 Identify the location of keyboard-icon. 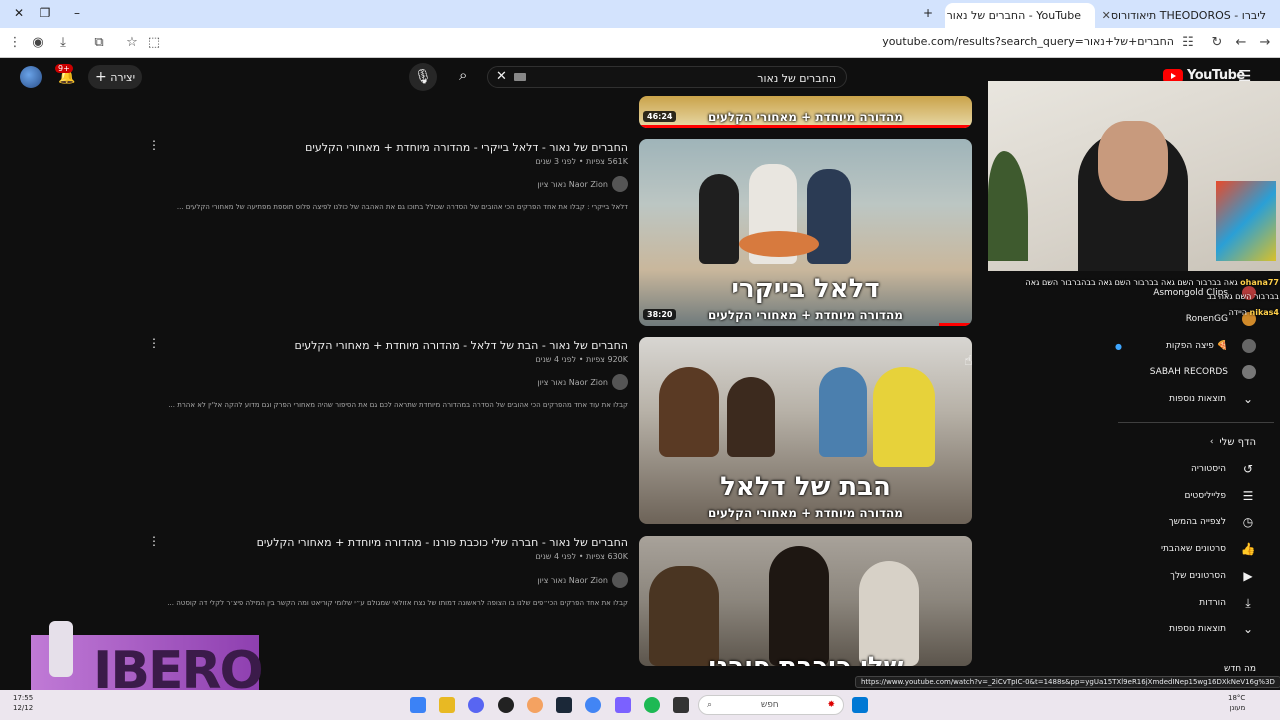
(520, 77).